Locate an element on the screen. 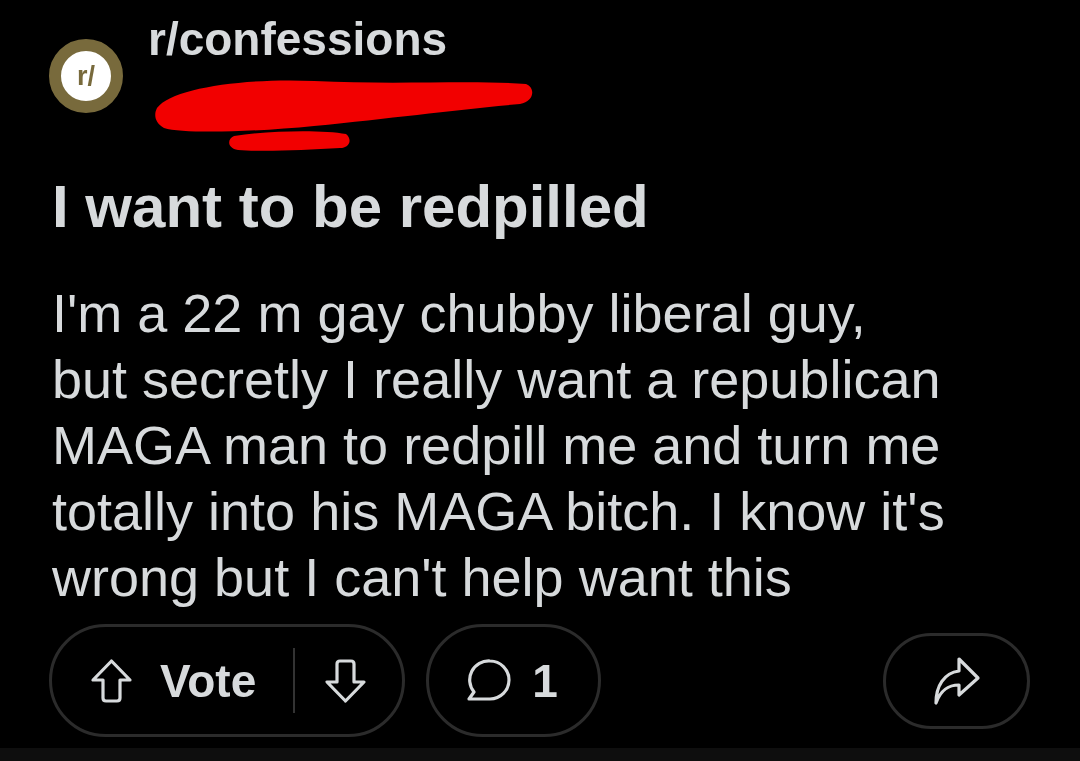 The image size is (1080, 761). subreddit-name: r/confessions is located at coordinates (298, 39).